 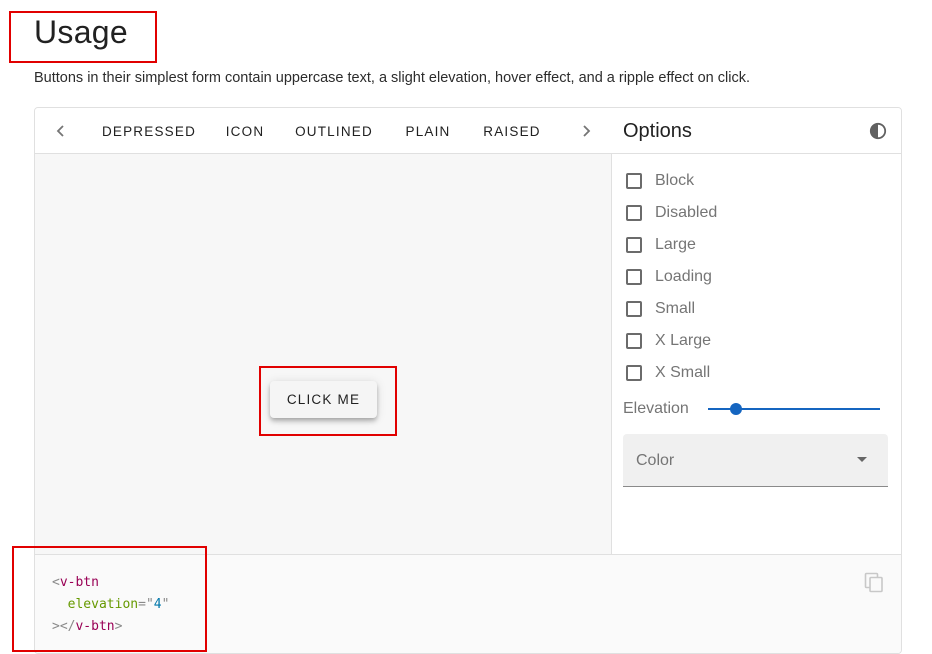 What do you see at coordinates (794, 409) in the screenshot?
I see `elevation-slider` at bounding box center [794, 409].